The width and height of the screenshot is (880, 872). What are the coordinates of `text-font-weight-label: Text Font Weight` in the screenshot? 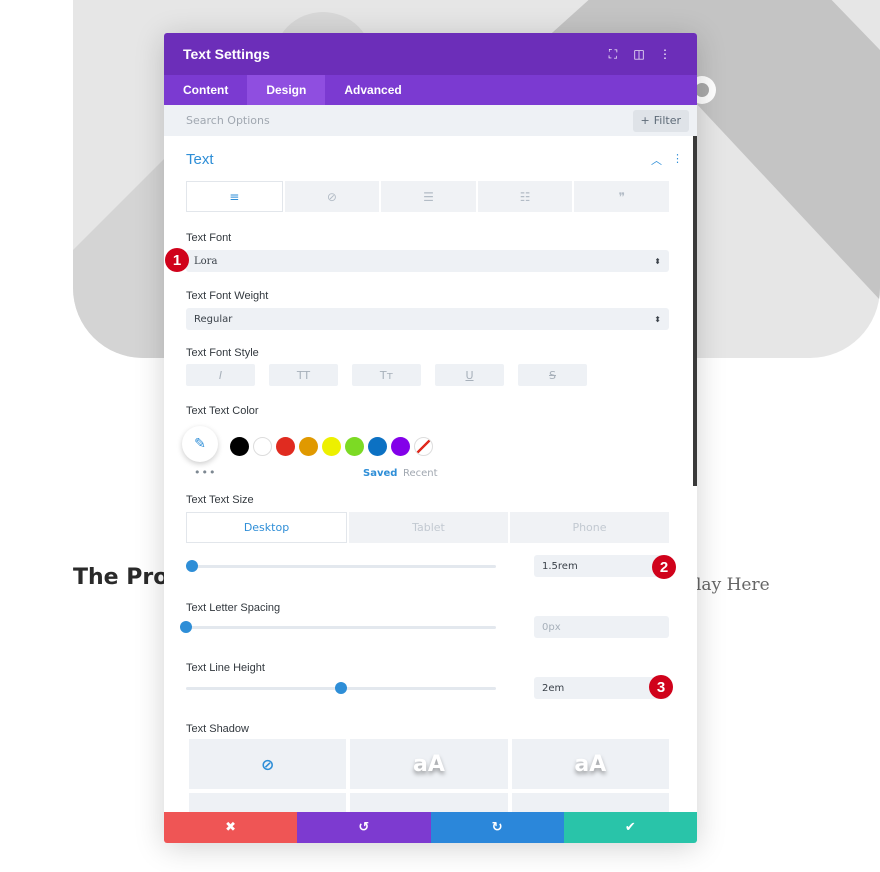 It's located at (227, 296).